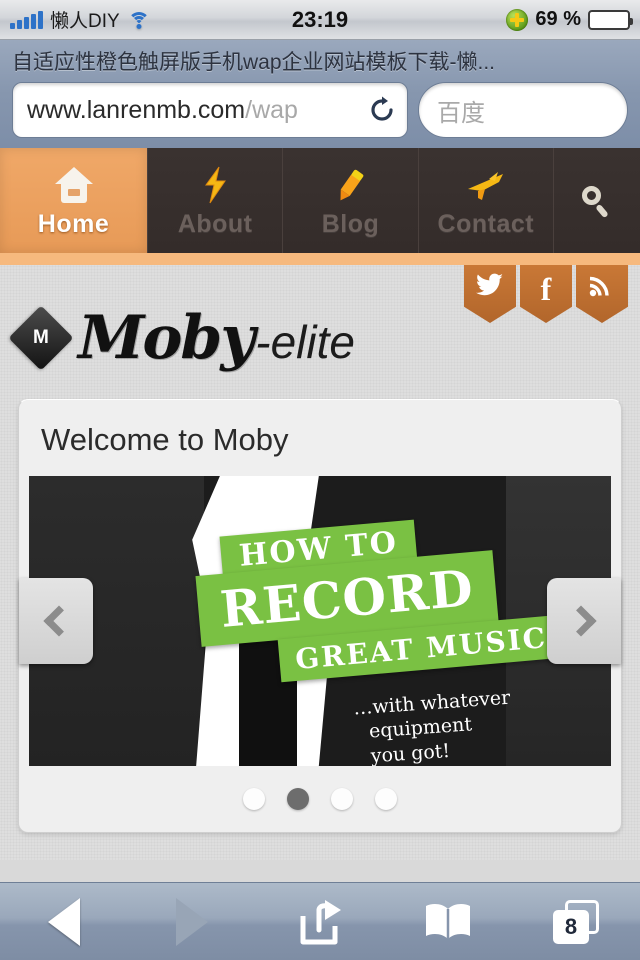 This screenshot has height=960, width=640. What do you see at coordinates (320, 20) in the screenshot?
I see `status-bar: 懒人DIY 23:19 69 %` at bounding box center [320, 20].